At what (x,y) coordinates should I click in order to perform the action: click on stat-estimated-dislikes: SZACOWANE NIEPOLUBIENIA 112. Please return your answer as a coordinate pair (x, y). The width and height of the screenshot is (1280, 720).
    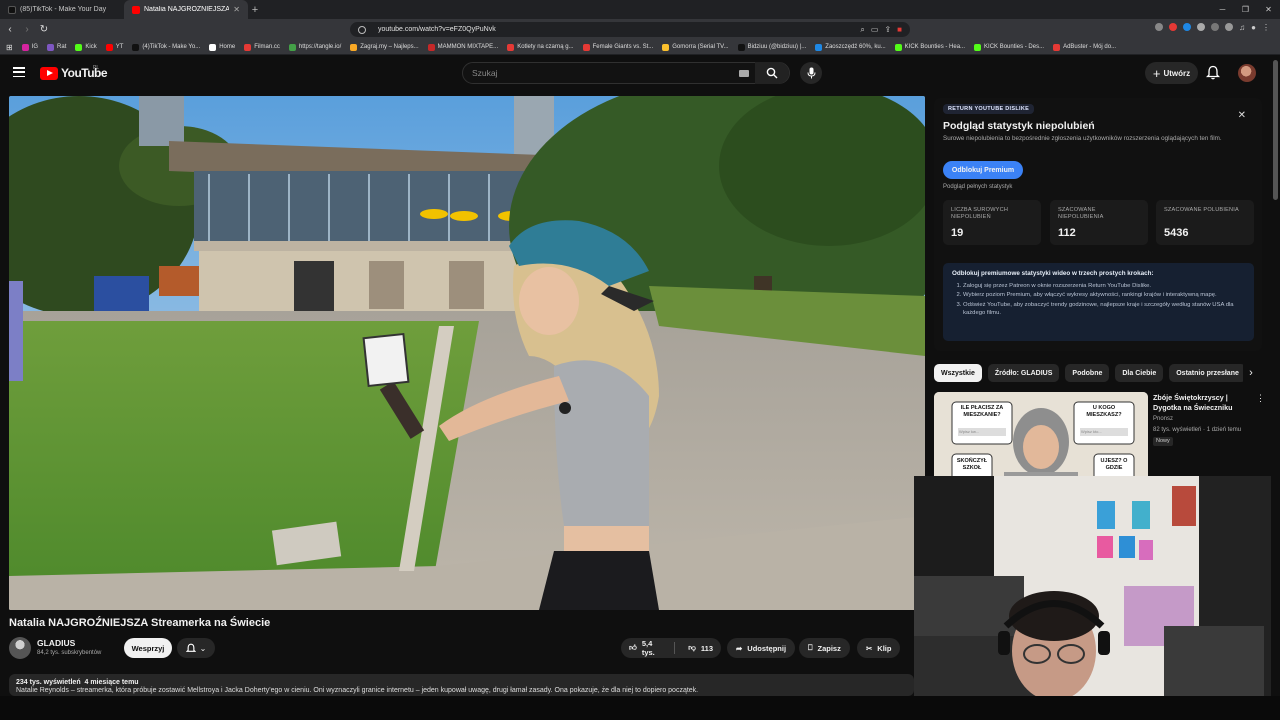
    Looking at the image, I should click on (1099, 222).